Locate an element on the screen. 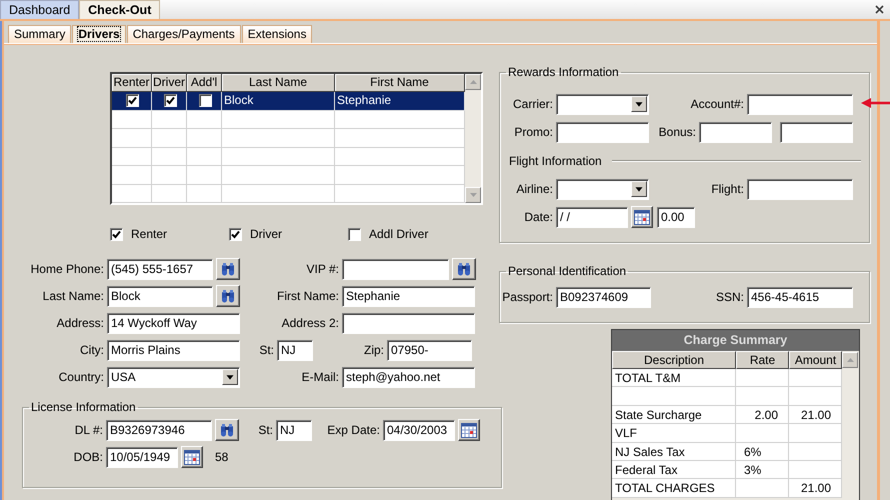 This screenshot has height=500, width=890. text-field: Stephanie is located at coordinates (408, 296).